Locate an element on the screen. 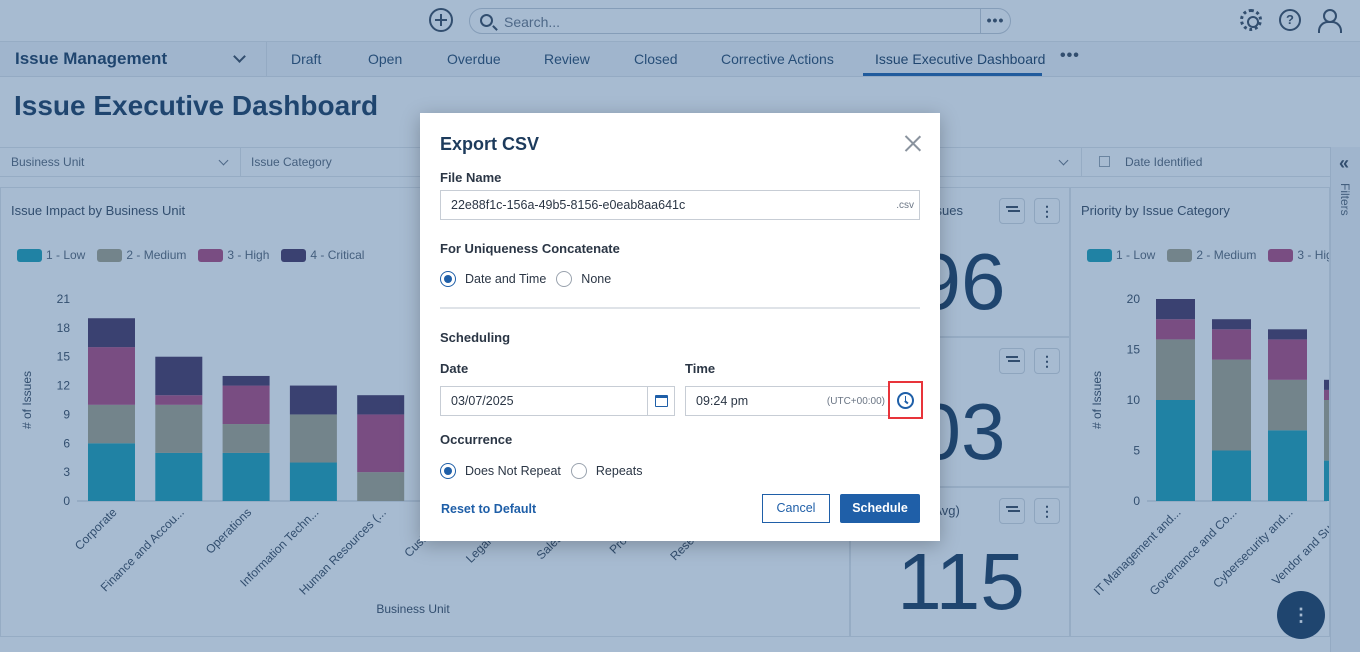 This screenshot has height=652, width=1360. file-extension: .csv is located at coordinates (905, 205).